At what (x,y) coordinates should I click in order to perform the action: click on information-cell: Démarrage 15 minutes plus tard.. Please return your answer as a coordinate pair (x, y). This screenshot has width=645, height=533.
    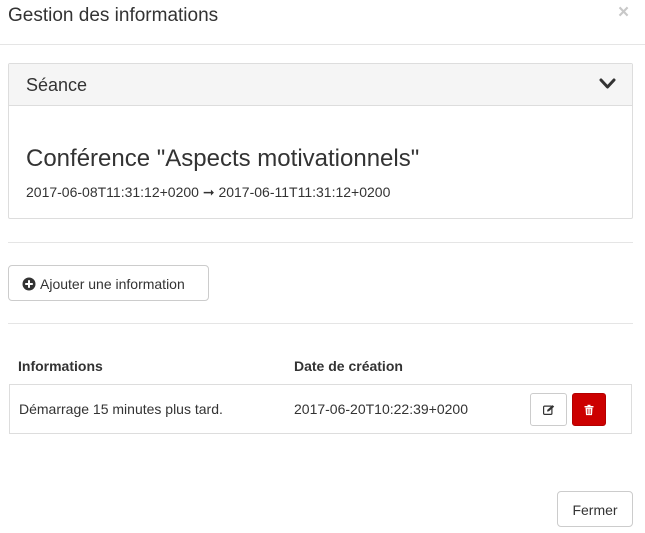
    Looking at the image, I should click on (121, 409).